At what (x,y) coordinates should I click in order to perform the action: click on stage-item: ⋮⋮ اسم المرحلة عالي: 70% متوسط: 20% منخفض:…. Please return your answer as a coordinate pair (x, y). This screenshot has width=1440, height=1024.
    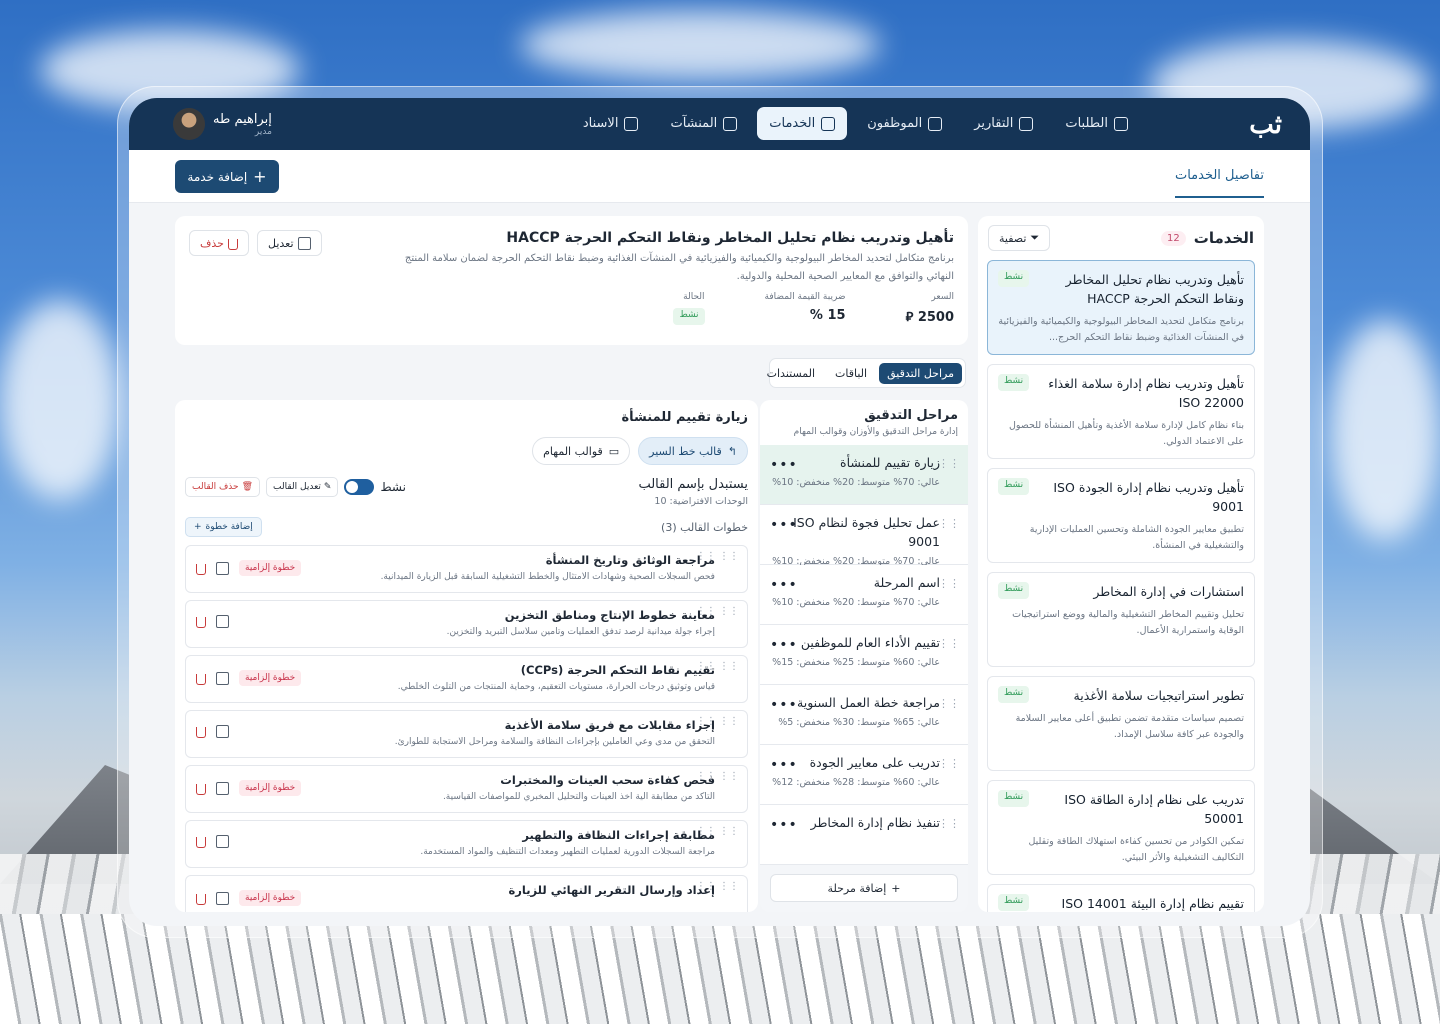
    Looking at the image, I should click on (864, 595).